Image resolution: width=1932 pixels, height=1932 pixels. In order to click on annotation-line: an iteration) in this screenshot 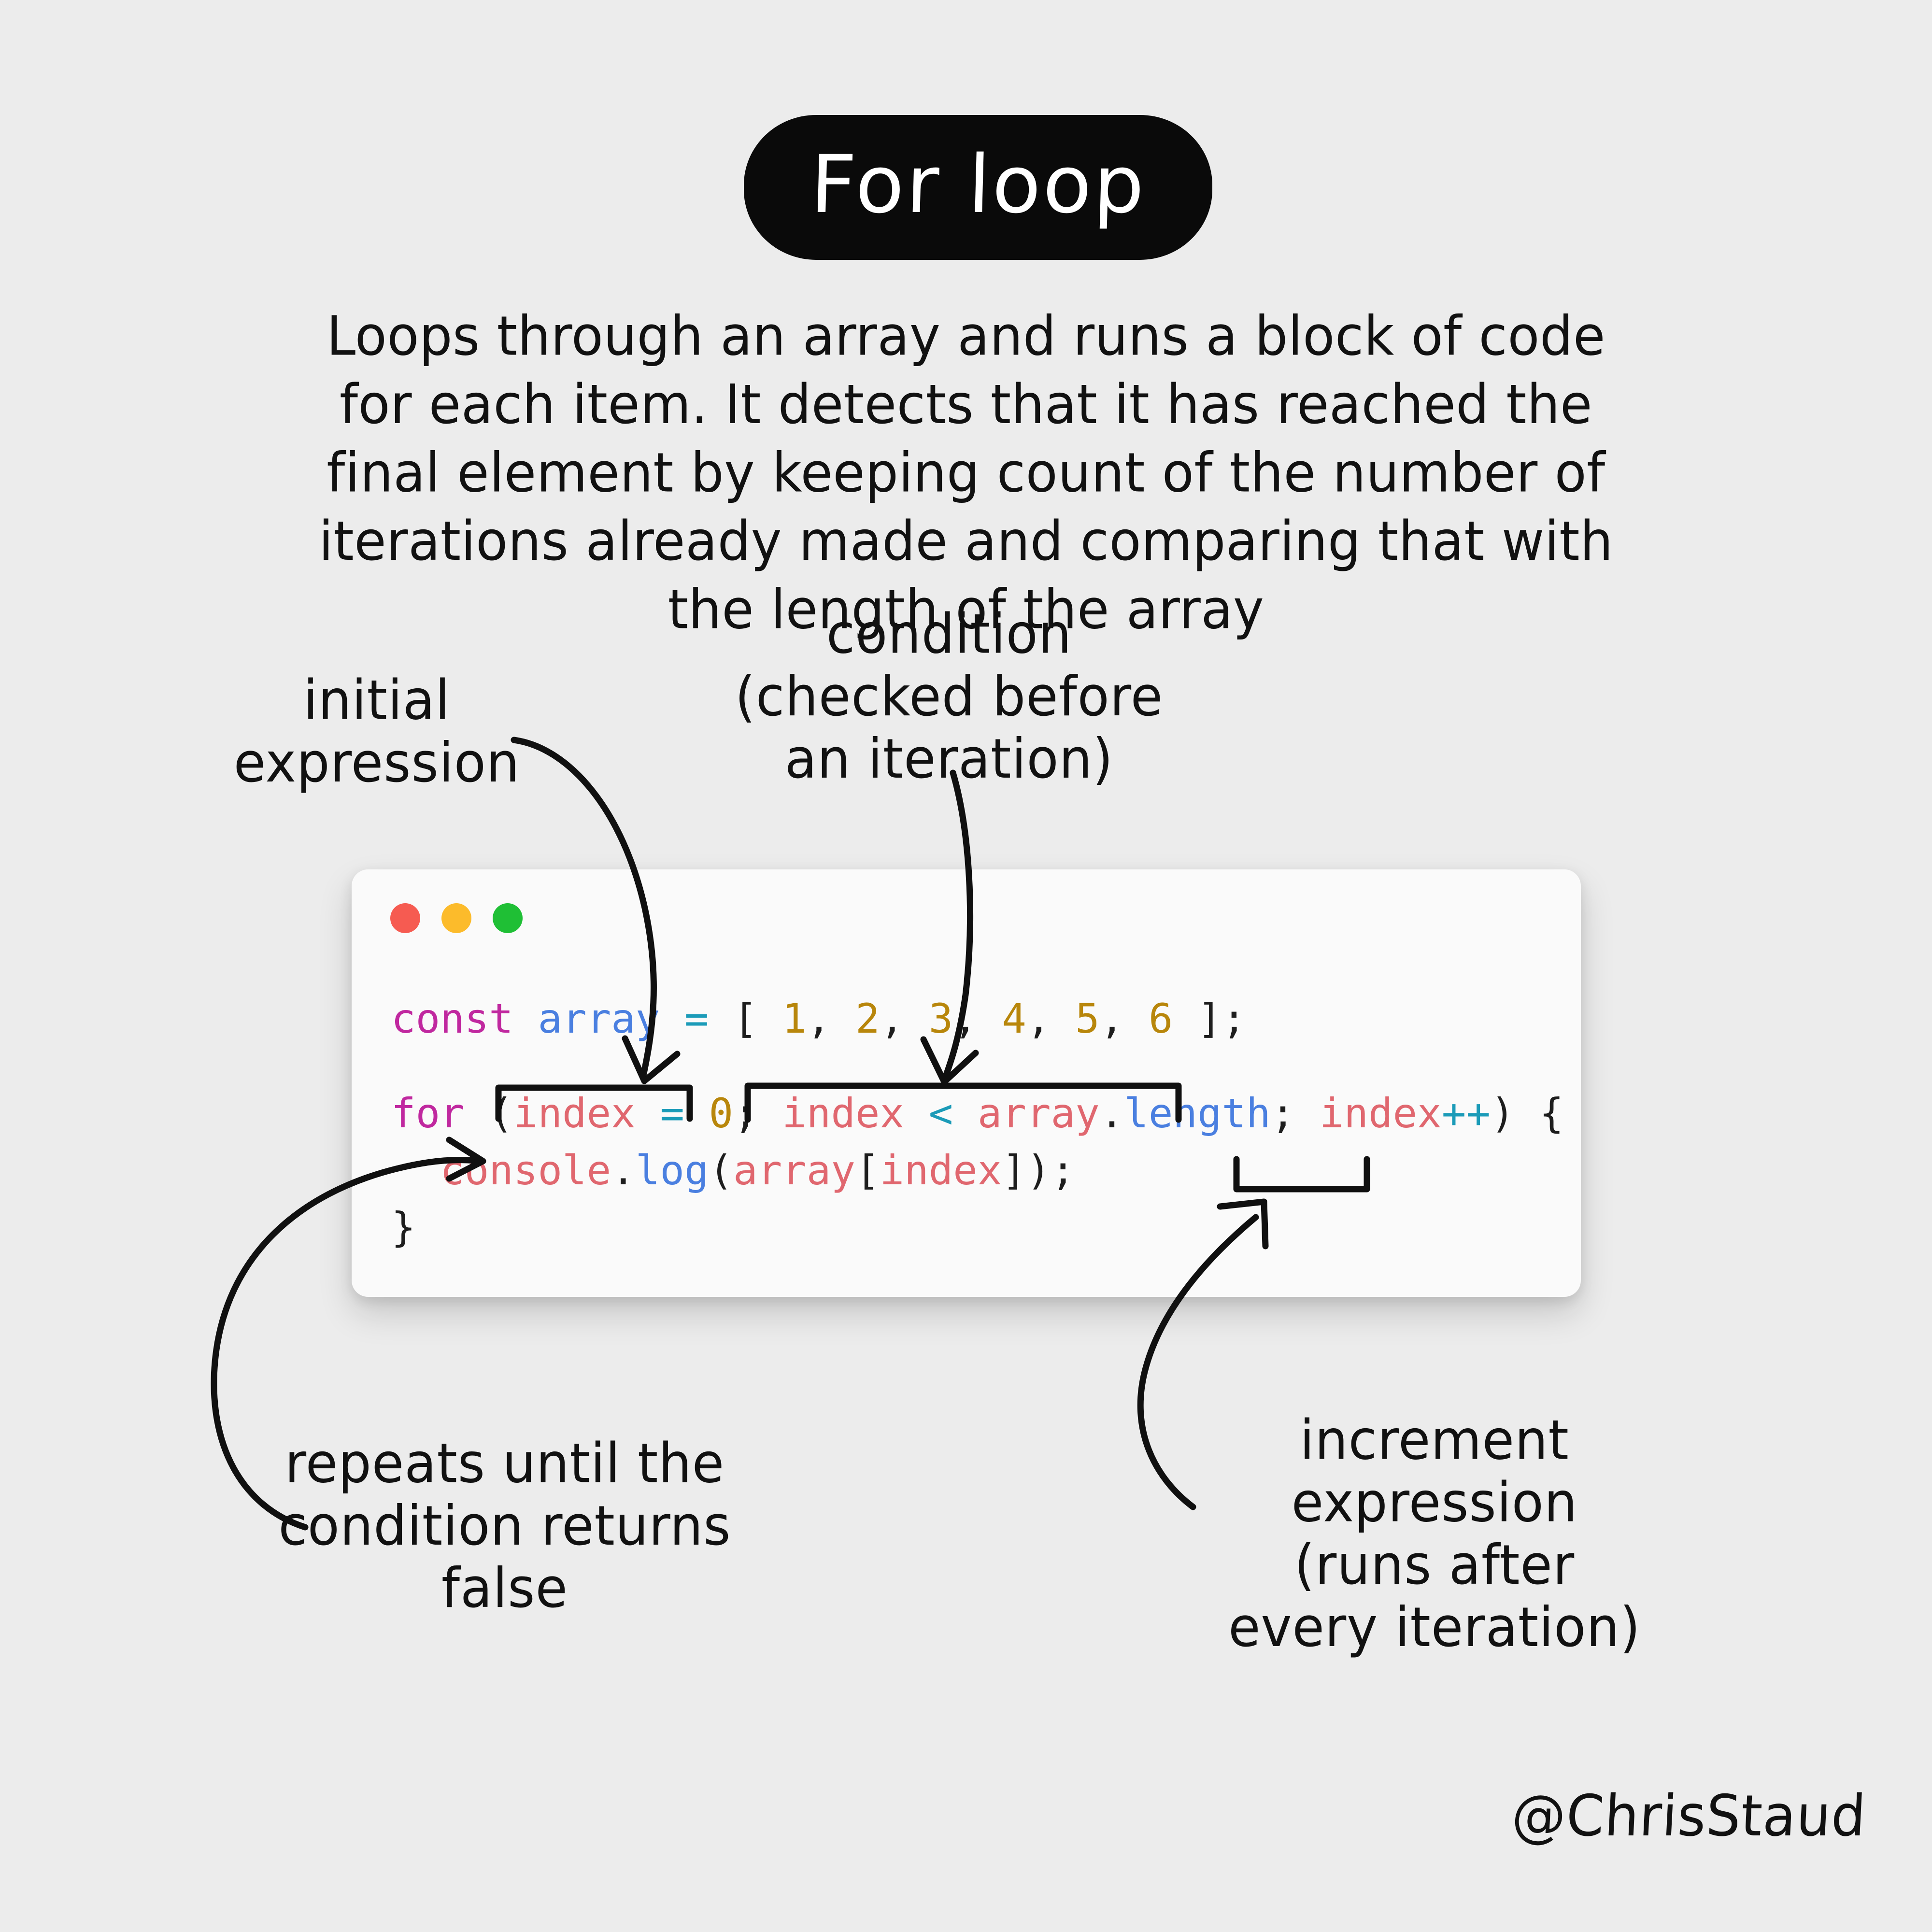, I will do `click(949, 759)`.